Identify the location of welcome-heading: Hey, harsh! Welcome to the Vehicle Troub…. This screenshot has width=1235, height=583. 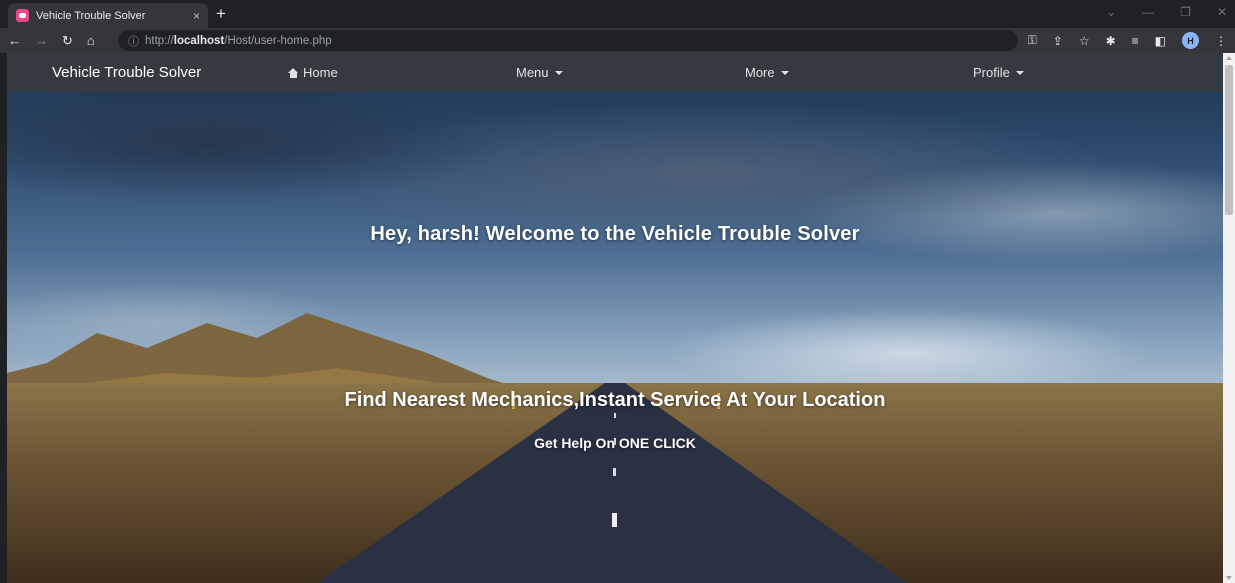
(615, 234).